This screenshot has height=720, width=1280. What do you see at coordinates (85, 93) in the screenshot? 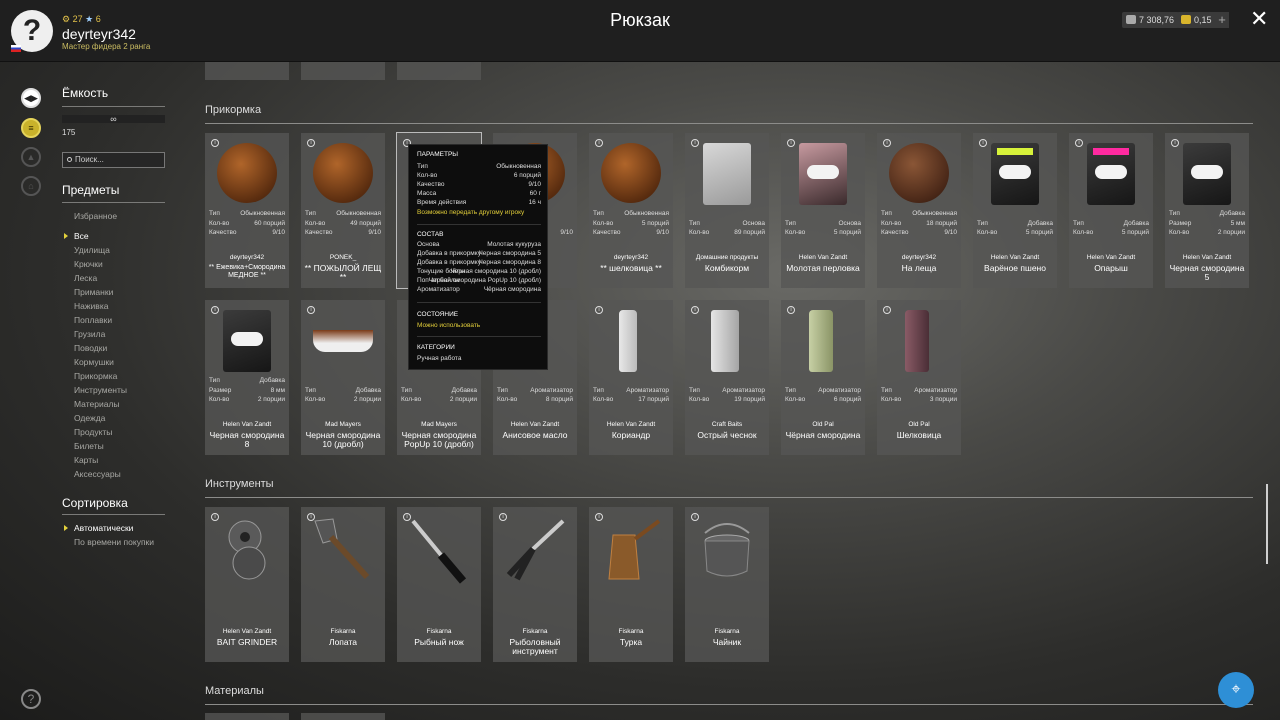
I see `capacity-title: Ёмкость` at bounding box center [85, 93].